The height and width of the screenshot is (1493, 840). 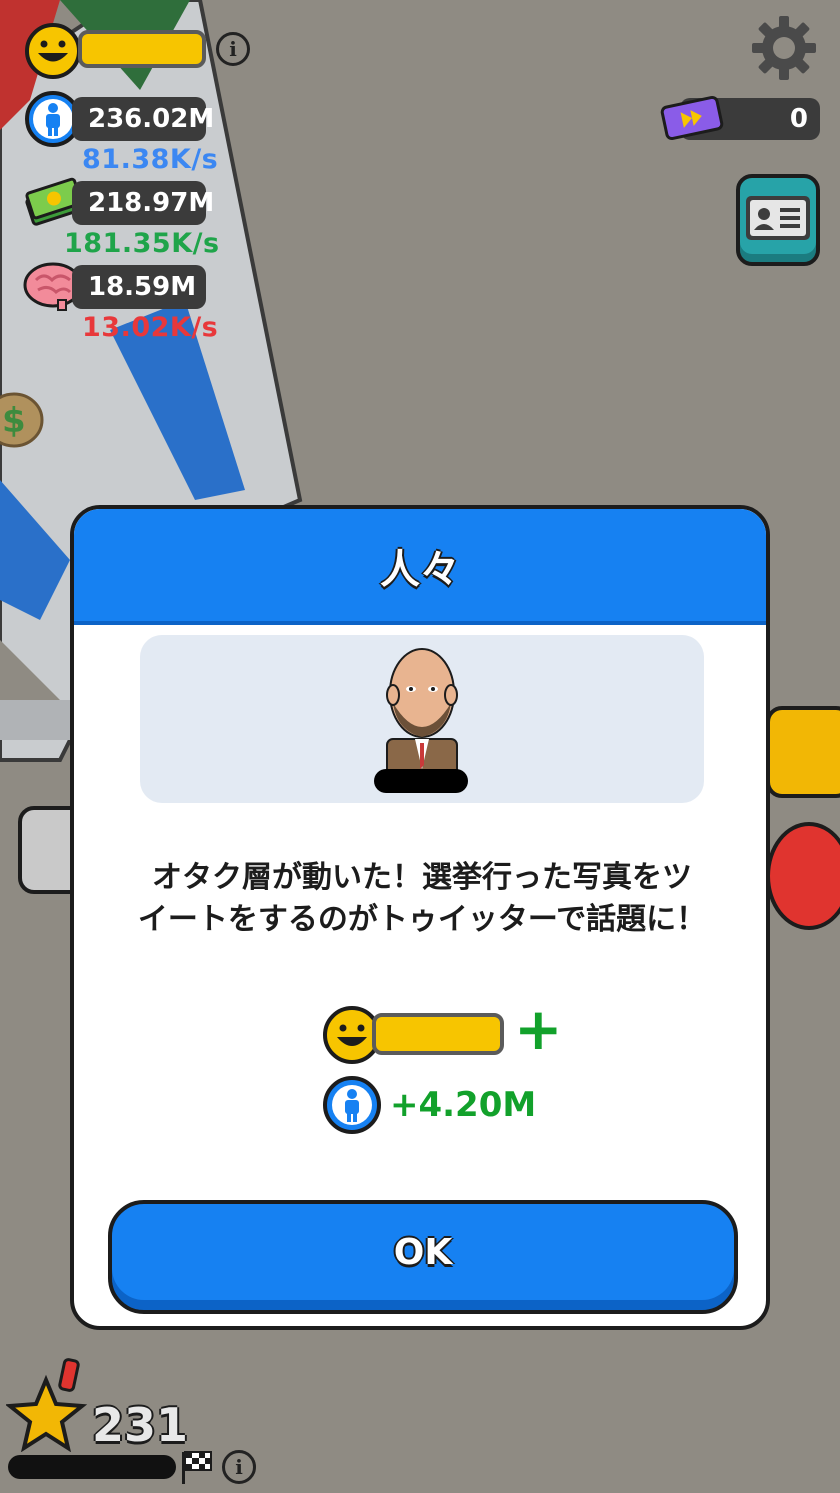 I want to click on redacted-name, so click(x=421, y=781).